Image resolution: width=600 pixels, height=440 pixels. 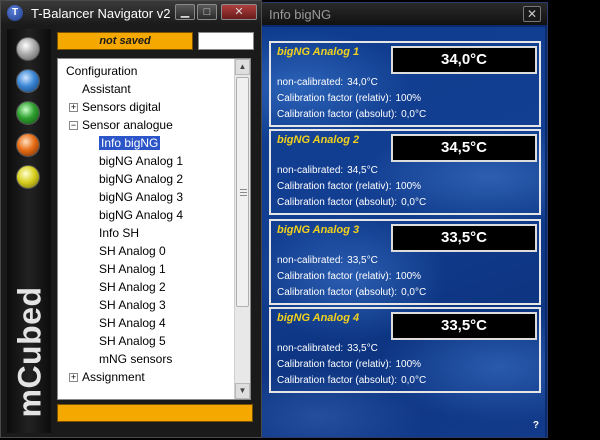 I want to click on tree-item-label: Configuration, so click(x=102, y=71).